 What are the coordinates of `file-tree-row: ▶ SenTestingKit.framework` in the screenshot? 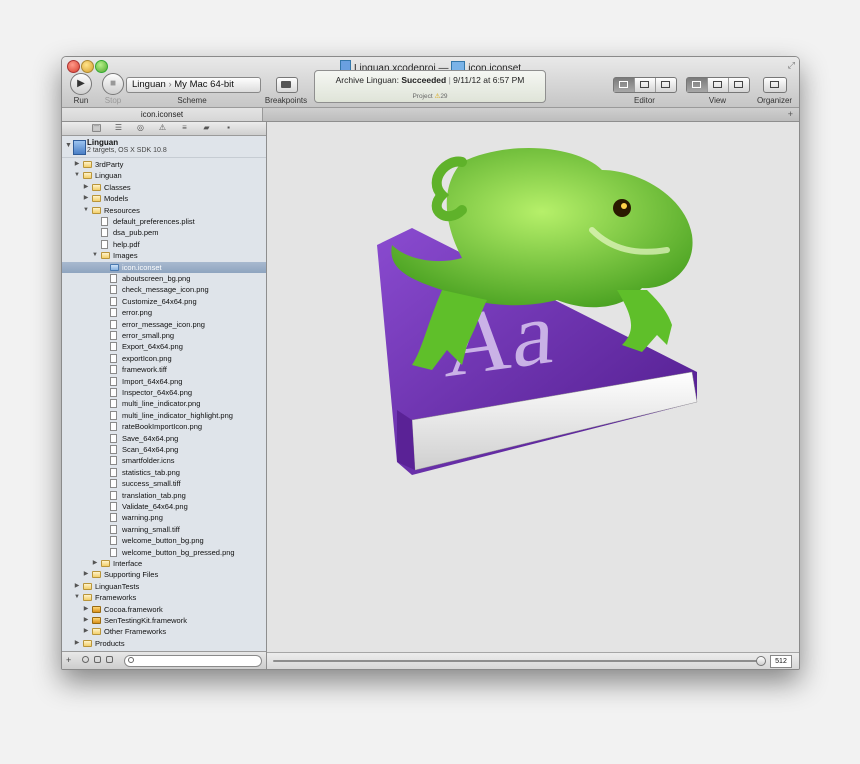 It's located at (164, 620).